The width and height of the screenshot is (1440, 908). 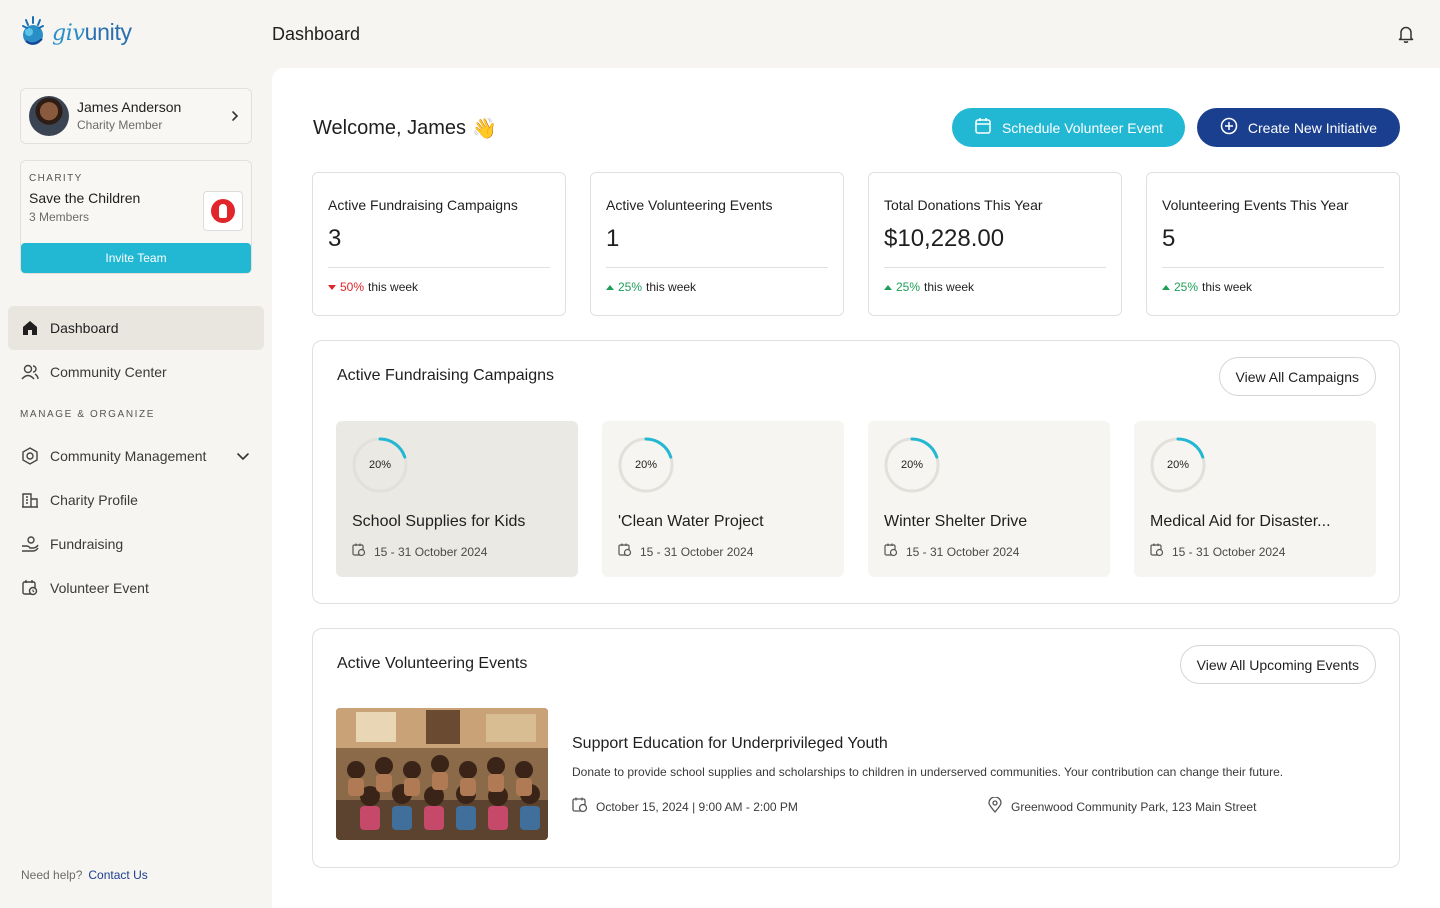 I want to click on wave-icon: 👋, so click(x=484, y=129).